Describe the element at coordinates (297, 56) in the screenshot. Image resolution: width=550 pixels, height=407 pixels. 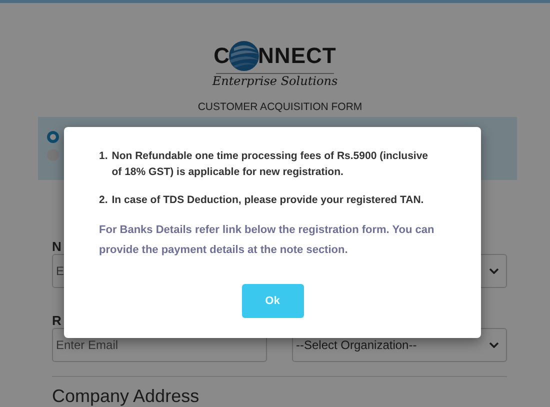
I see `logo-text: NNECT` at that location.